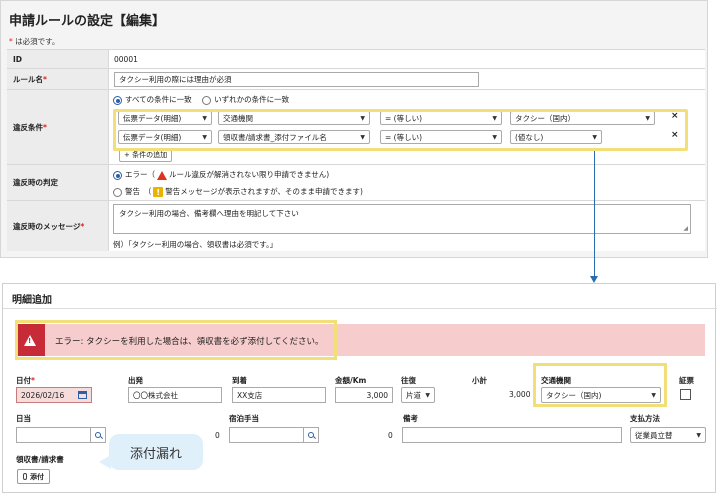 The height and width of the screenshot is (497, 720). Describe the element at coordinates (117, 192) in the screenshot. I see `warning-radio` at that location.